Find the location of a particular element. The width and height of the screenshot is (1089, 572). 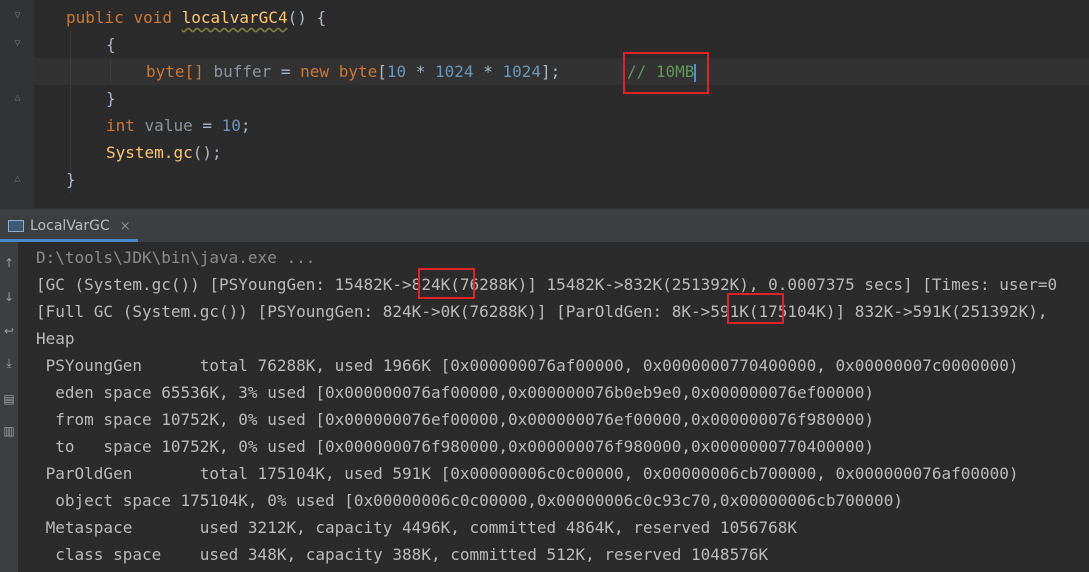

class-name: System. is located at coordinates (140, 152).